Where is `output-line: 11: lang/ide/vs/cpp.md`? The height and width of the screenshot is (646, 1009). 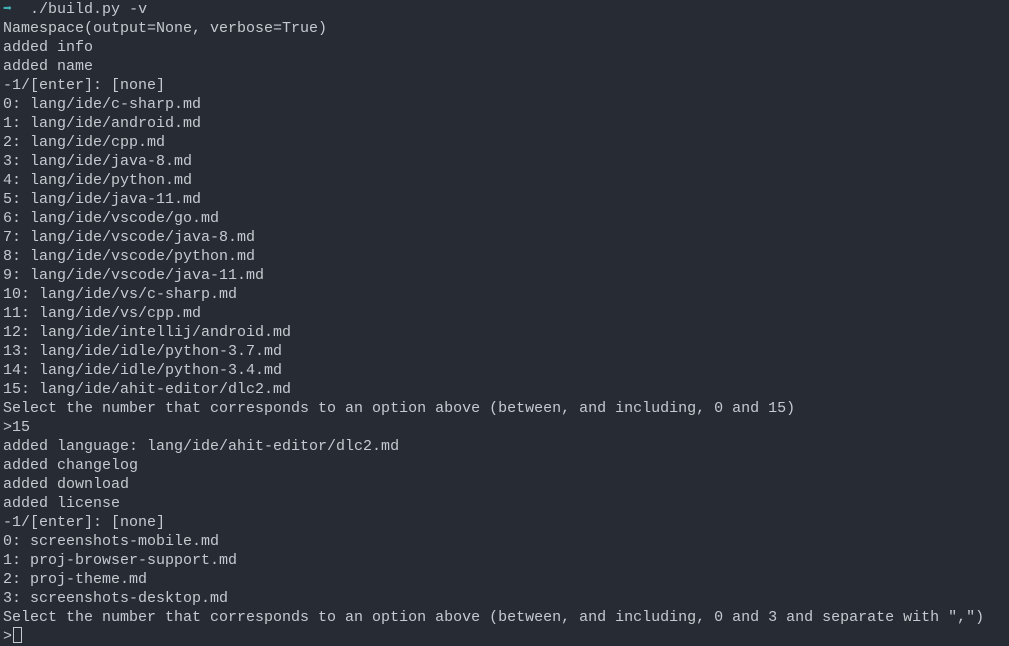 output-line: 11: lang/ide/vs/cpp.md is located at coordinates (102, 313).